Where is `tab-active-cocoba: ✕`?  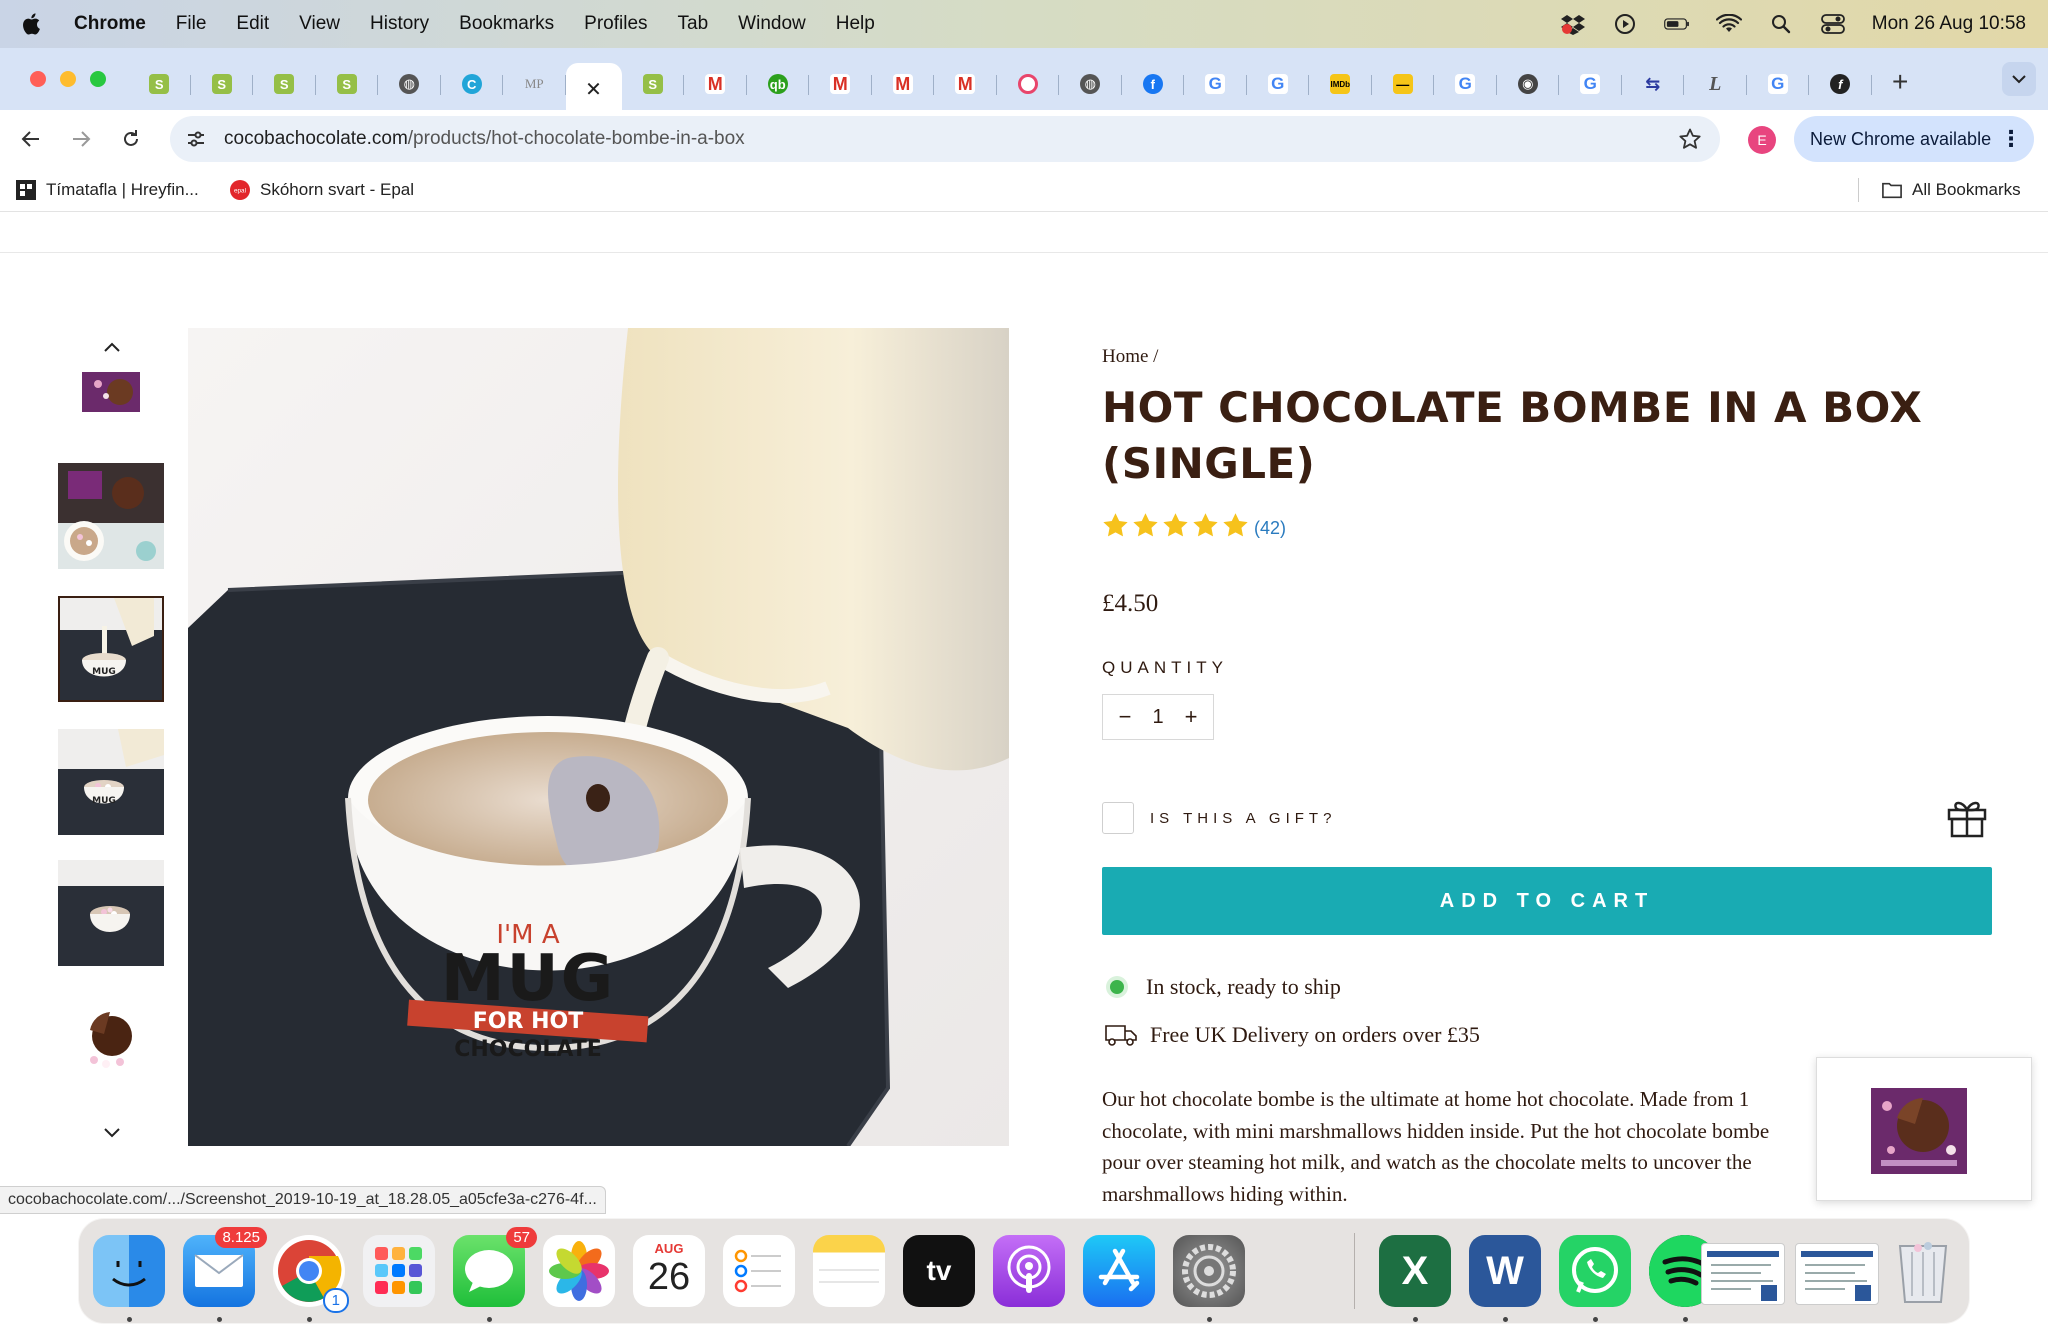
tab-active-cocoba: ✕ is located at coordinates (593, 89).